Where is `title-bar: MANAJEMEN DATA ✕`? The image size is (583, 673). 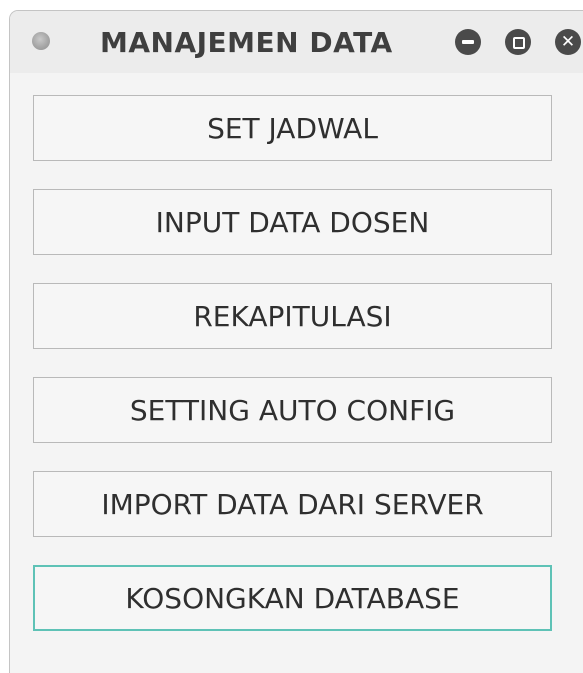 title-bar: MANAJEMEN DATA ✕ is located at coordinates (296, 42).